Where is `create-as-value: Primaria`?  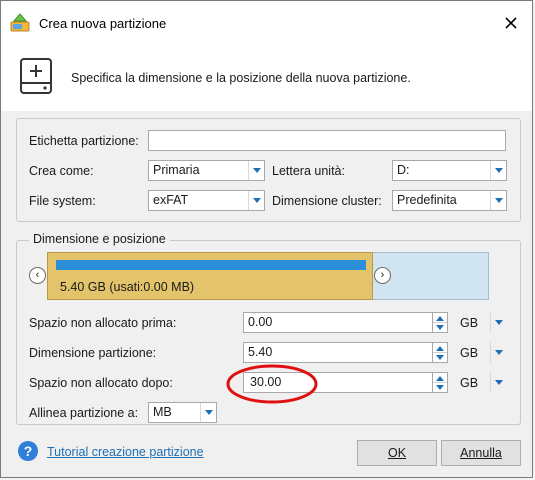
create-as-value: Primaria is located at coordinates (176, 170).